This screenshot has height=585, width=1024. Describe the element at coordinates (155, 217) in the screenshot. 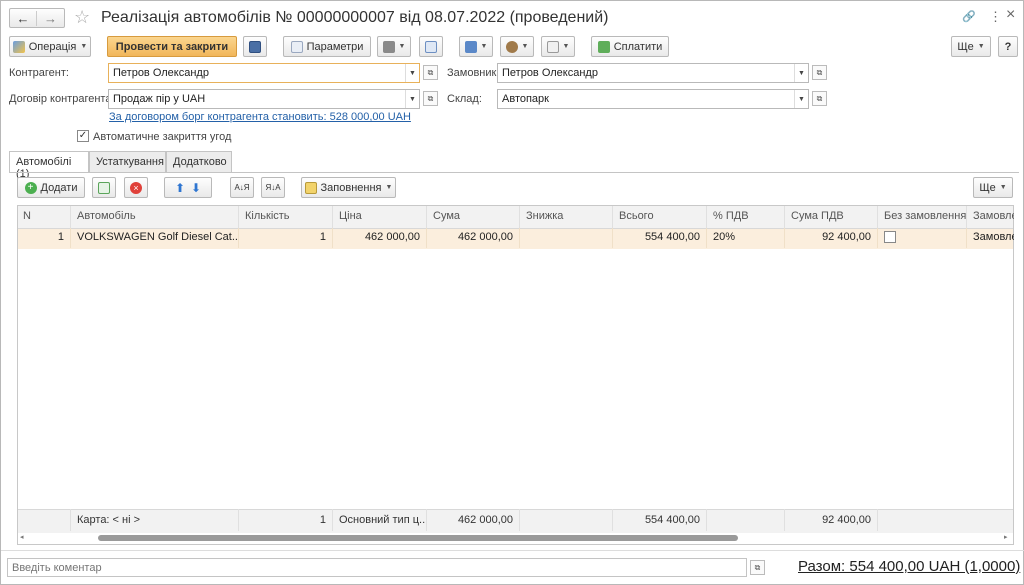

I see `column-car: Автомобіль` at that location.